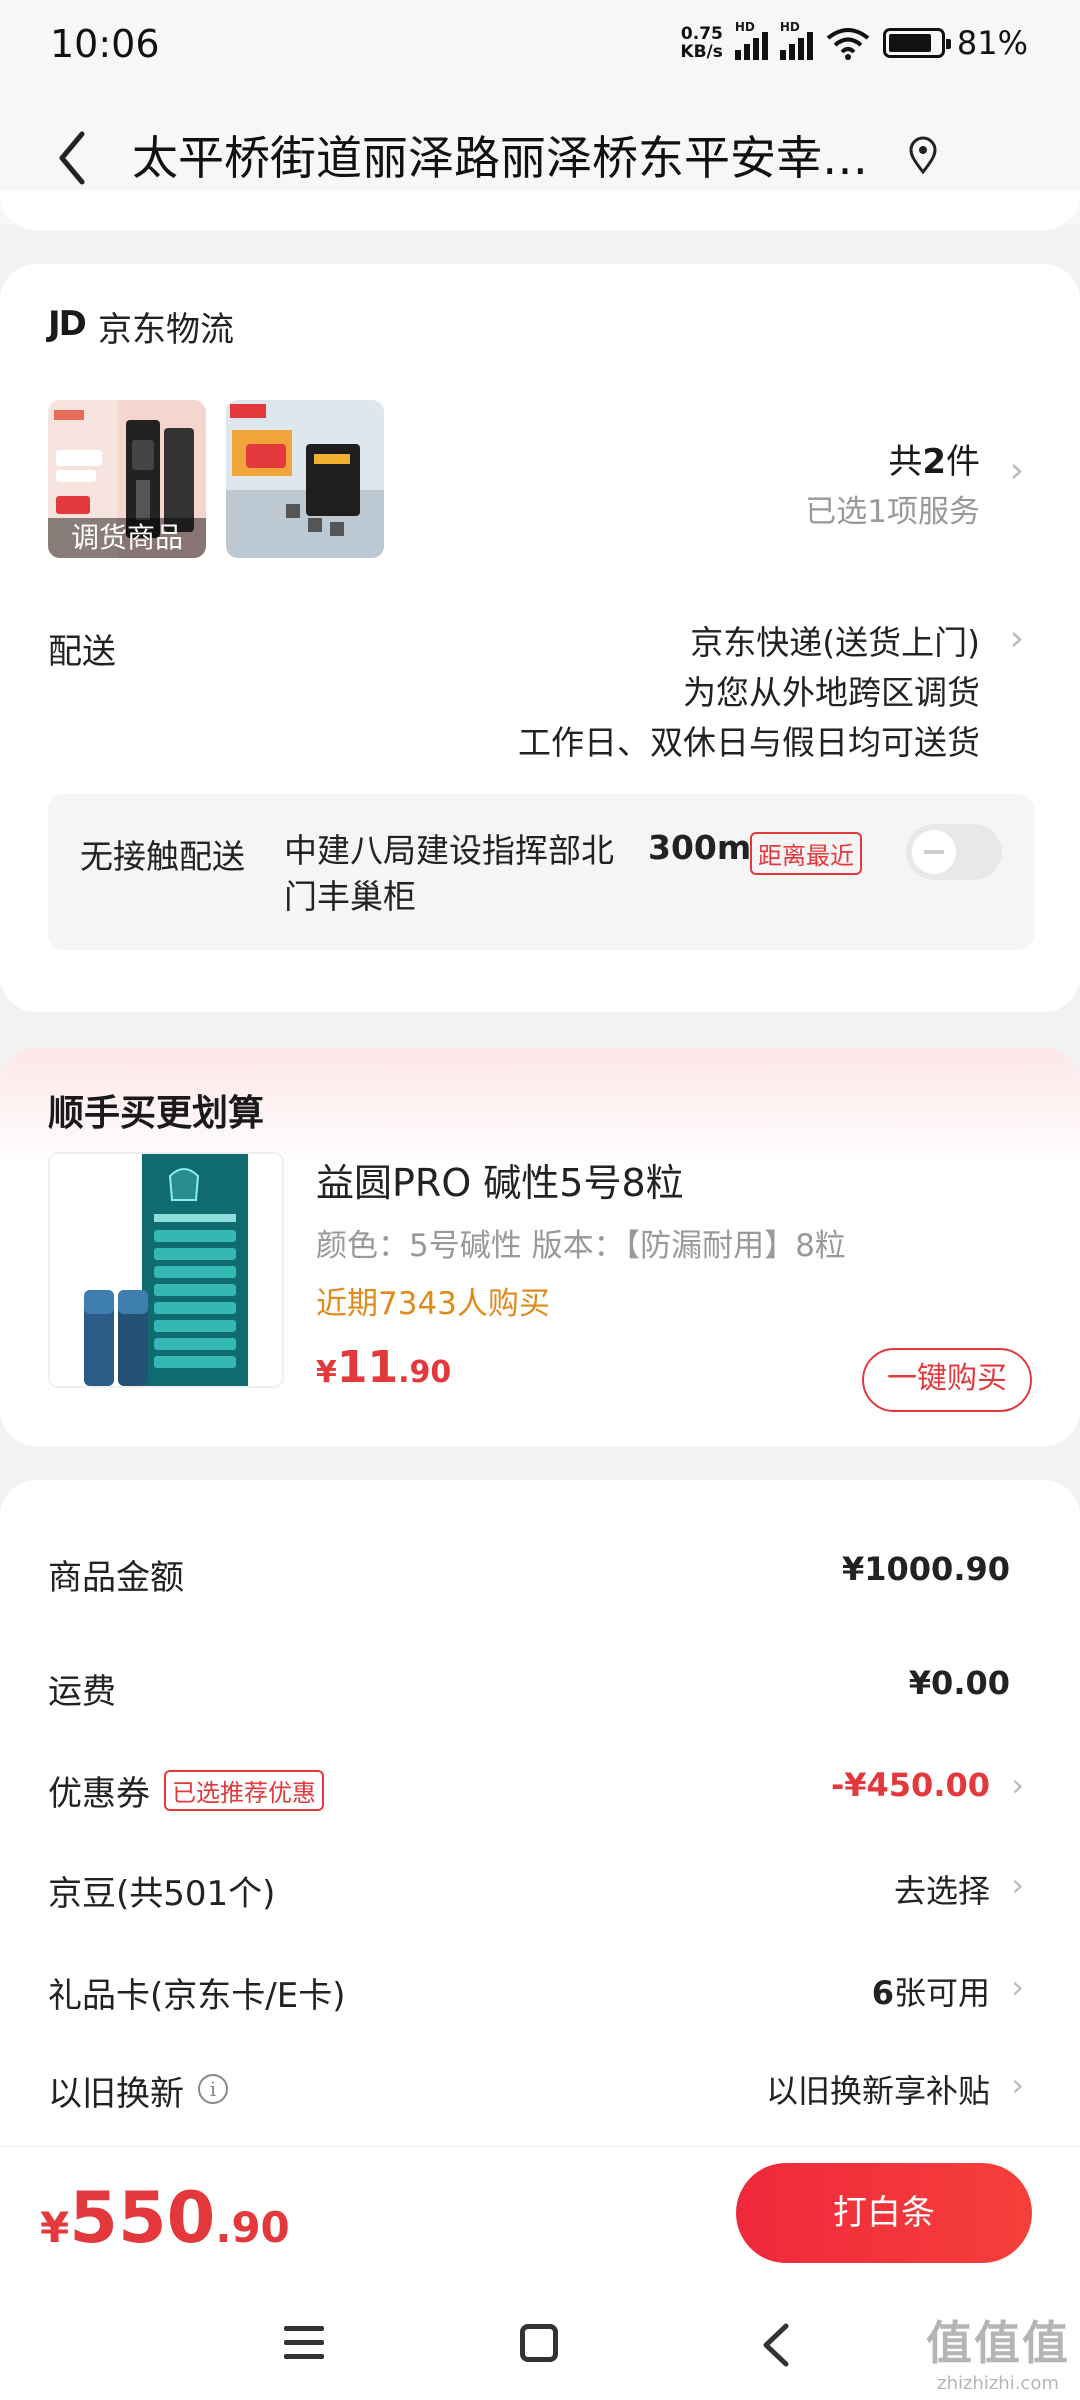  What do you see at coordinates (166, 1270) in the screenshot?
I see `battery-product-image` at bounding box center [166, 1270].